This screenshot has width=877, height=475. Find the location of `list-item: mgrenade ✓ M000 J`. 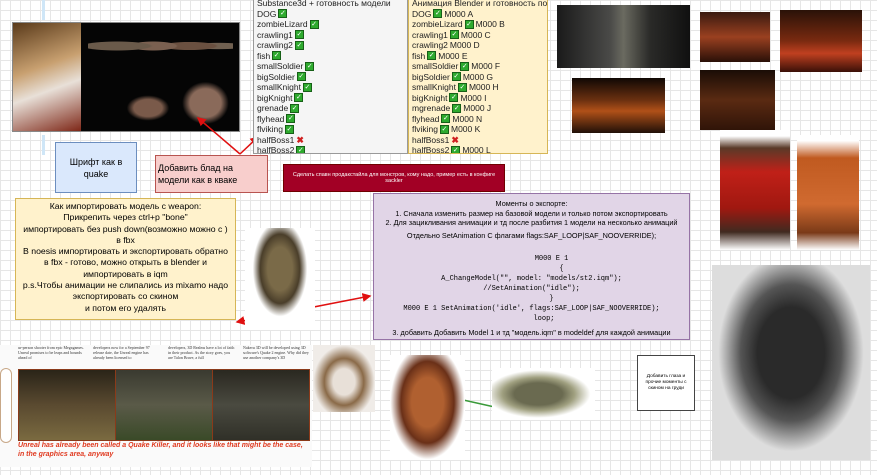

list-item: mgrenade ✓ M000 J is located at coordinates (478, 108).